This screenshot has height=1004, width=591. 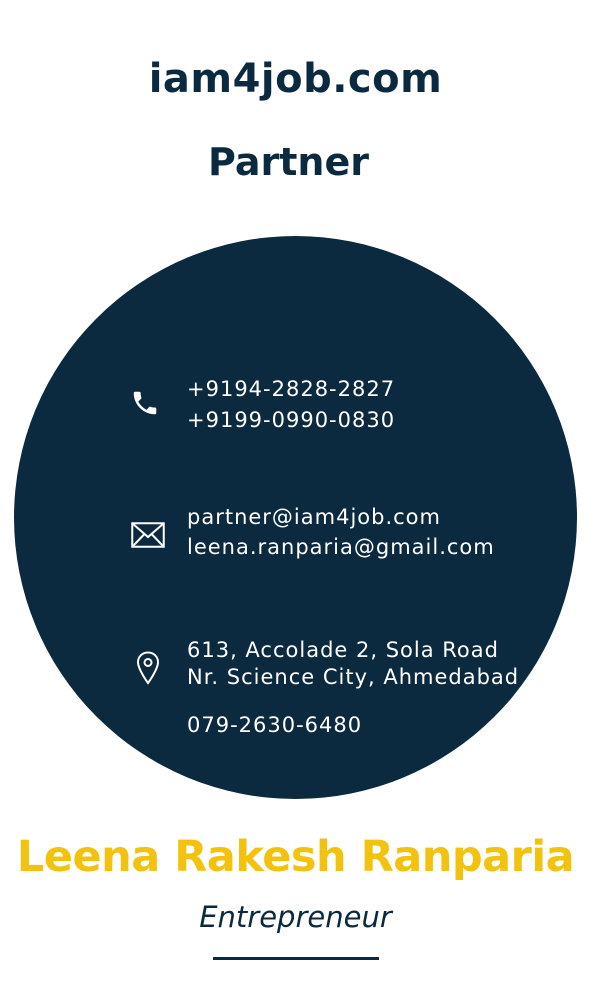 What do you see at coordinates (295, 917) in the screenshot?
I see `person-title: Entrepreneur` at bounding box center [295, 917].